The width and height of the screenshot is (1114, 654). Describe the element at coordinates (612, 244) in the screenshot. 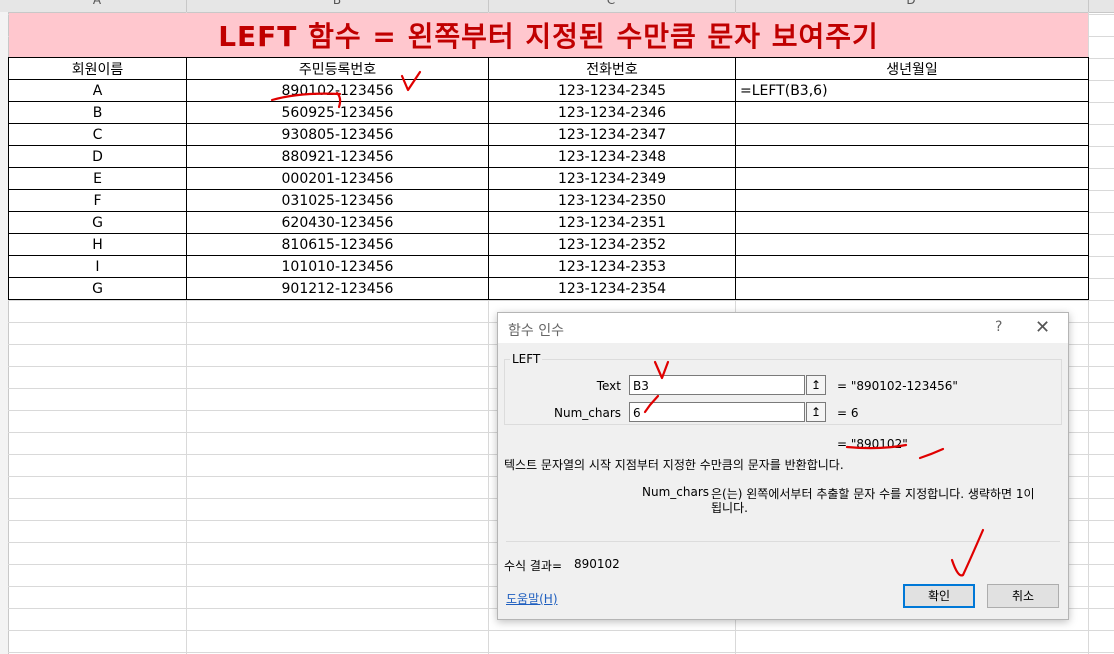

I see `cell-phone: 123-1234-2352` at that location.